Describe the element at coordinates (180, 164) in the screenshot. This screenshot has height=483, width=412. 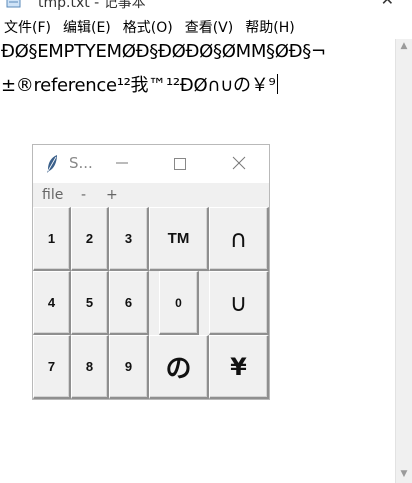
I see `maximize-icon` at that location.